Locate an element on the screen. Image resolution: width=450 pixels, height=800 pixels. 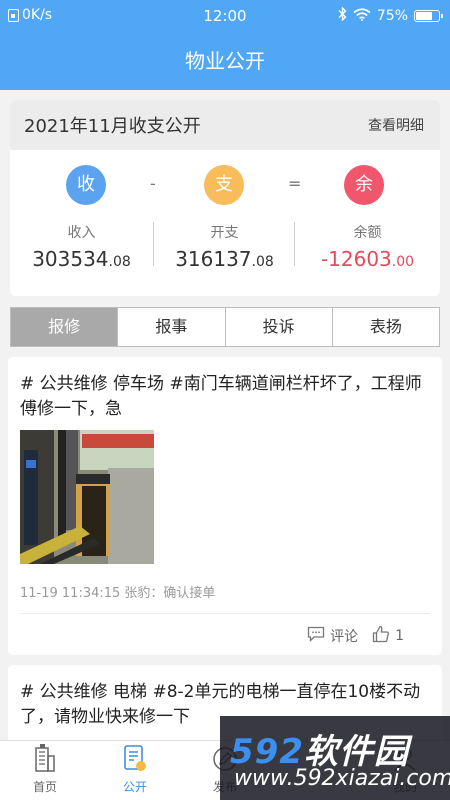
tab-home: 首页 is located at coordinates (45, 769).